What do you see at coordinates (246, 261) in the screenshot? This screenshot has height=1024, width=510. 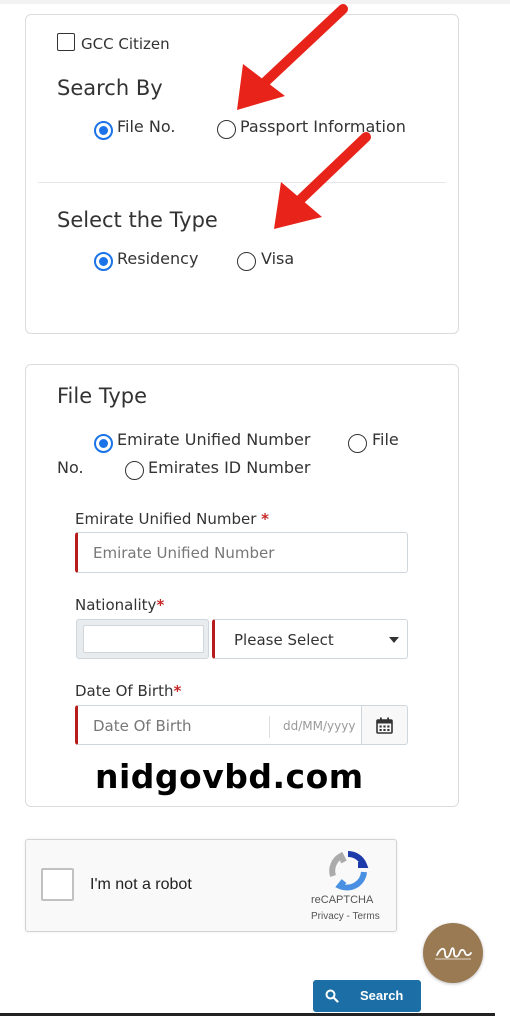 I see `radio-visa` at bounding box center [246, 261].